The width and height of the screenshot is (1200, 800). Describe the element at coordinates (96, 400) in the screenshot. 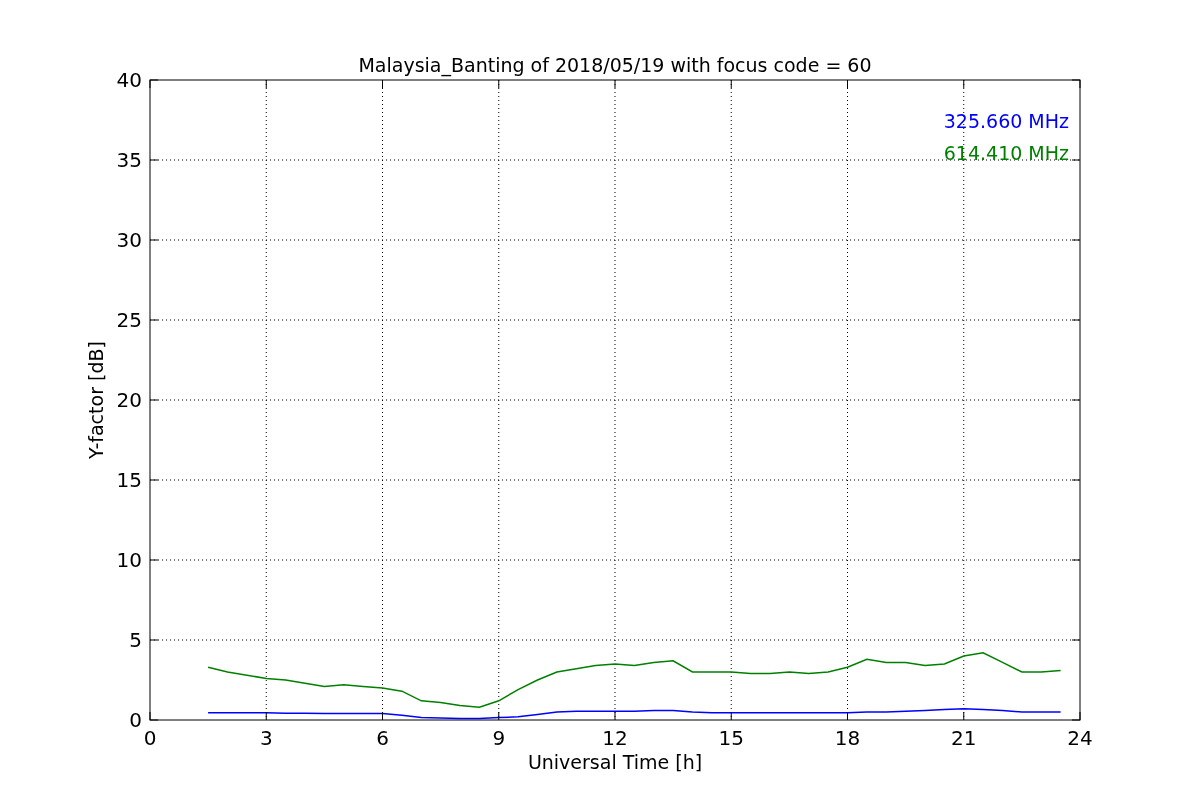

I see `y-axis-label: Y-factor [dB]` at that location.